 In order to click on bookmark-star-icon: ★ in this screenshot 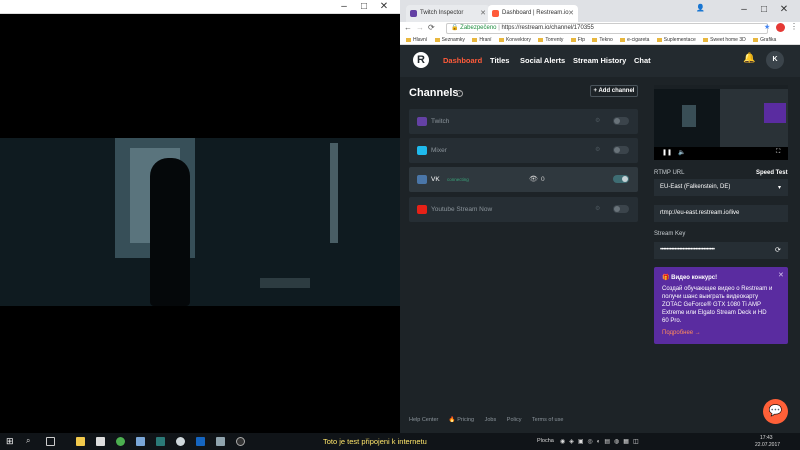, I will do `click(767, 27)`.